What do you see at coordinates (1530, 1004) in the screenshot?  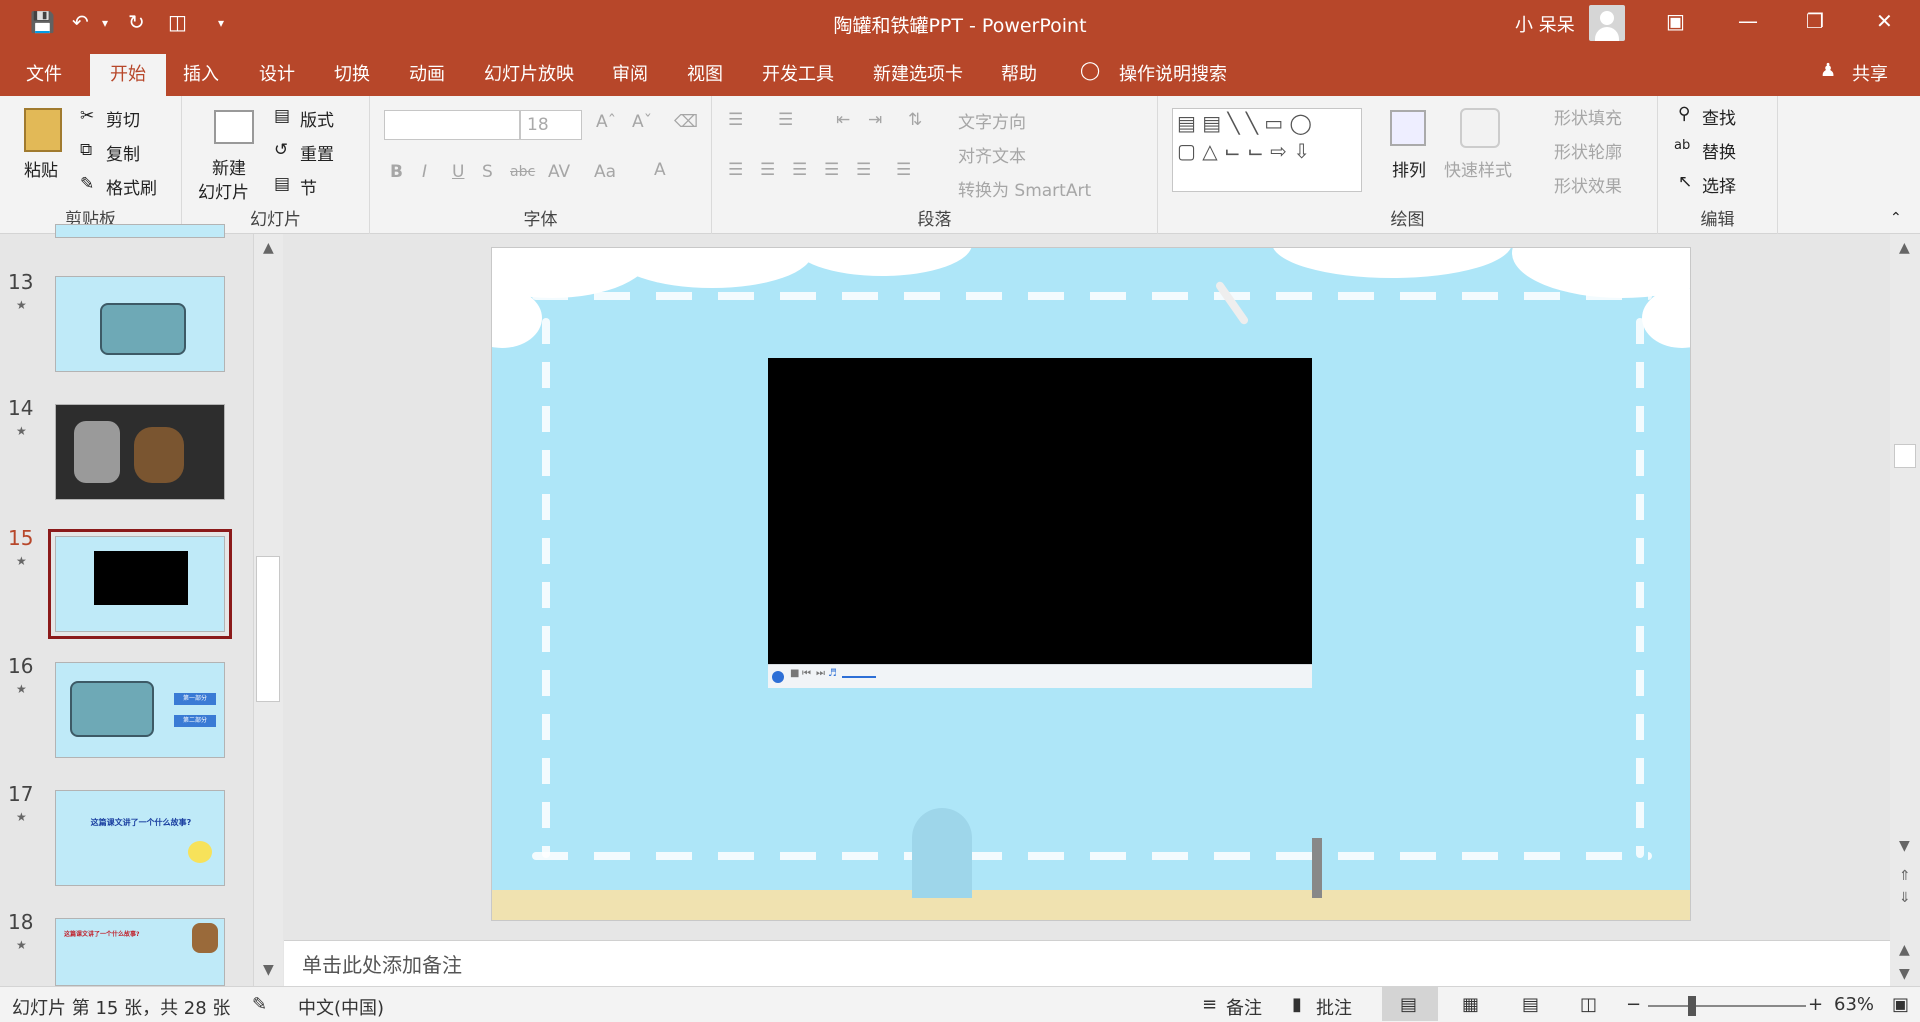 I see `reading-view-icon: ▤` at bounding box center [1530, 1004].